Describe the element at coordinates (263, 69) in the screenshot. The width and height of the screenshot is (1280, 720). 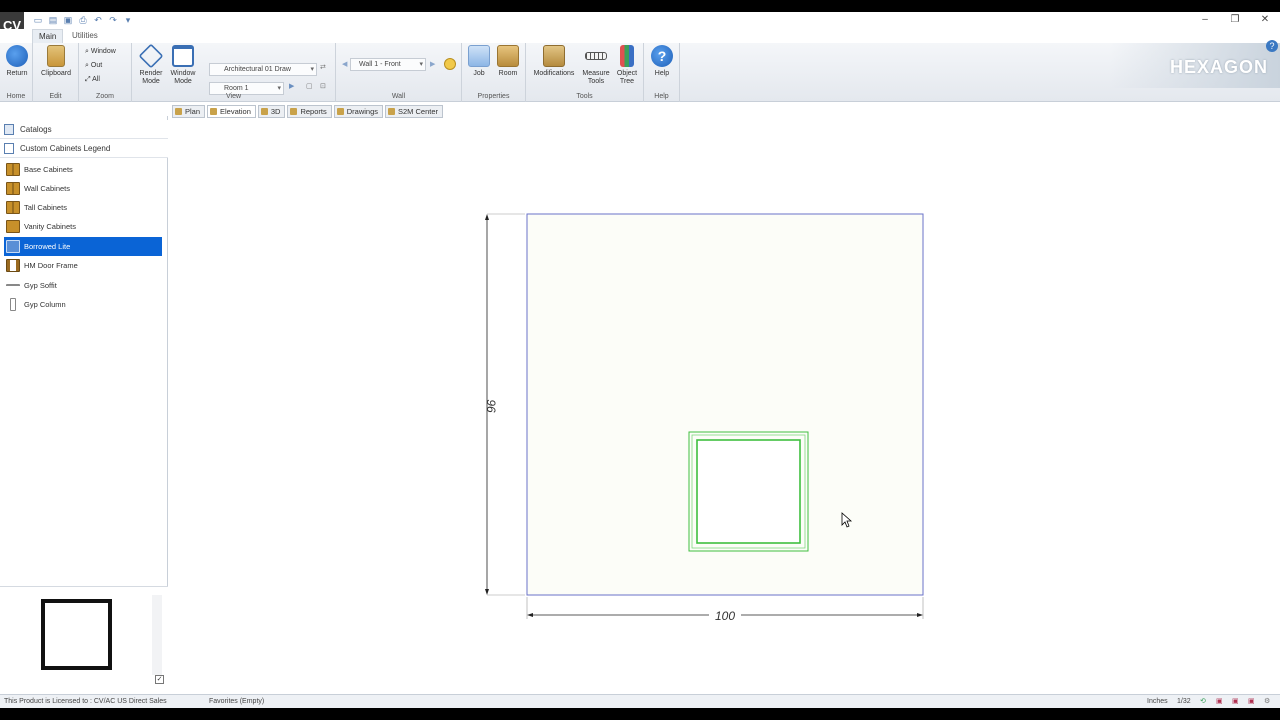
I see `draw-style-select: Architectural 01 Draw` at that location.